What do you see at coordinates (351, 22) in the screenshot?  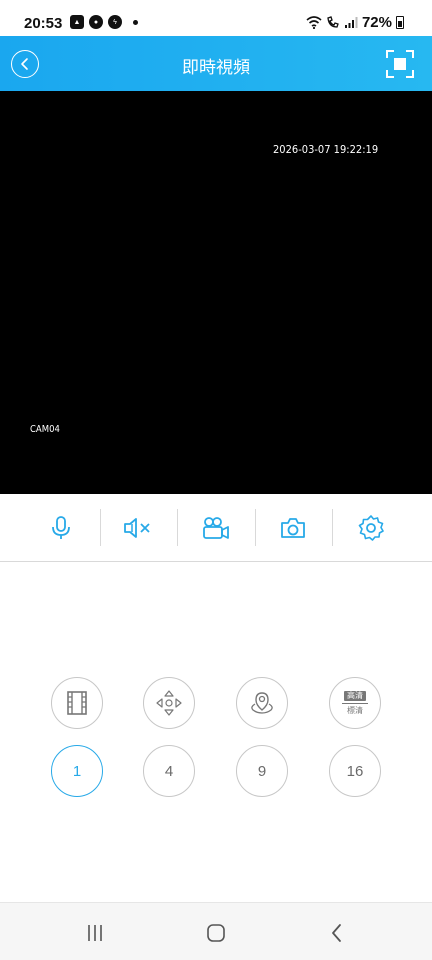 I see `signal-icon` at bounding box center [351, 22].